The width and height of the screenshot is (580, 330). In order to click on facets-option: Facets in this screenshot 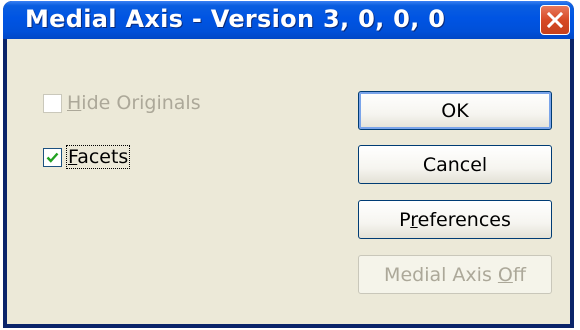, I will do `click(87, 157)`.